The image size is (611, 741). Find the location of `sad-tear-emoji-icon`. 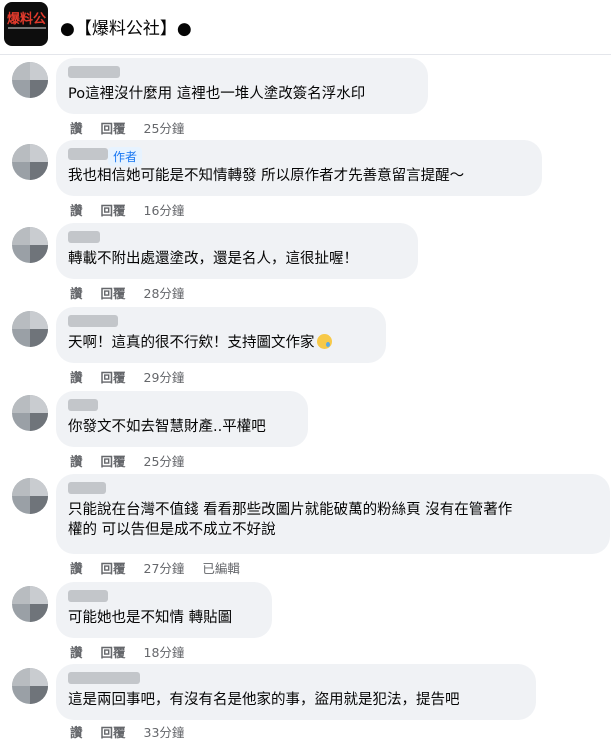

sad-tear-emoji-icon is located at coordinates (324, 341).